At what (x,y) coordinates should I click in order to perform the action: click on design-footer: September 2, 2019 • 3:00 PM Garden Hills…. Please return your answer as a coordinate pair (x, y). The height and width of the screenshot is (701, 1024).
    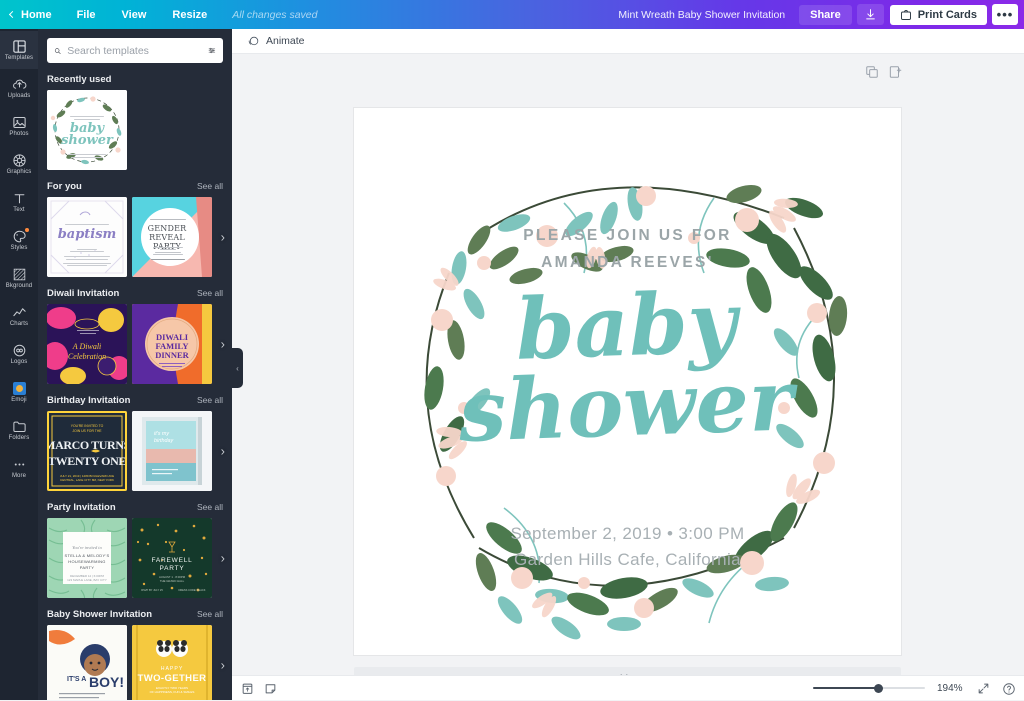
    Looking at the image, I should click on (627, 547).